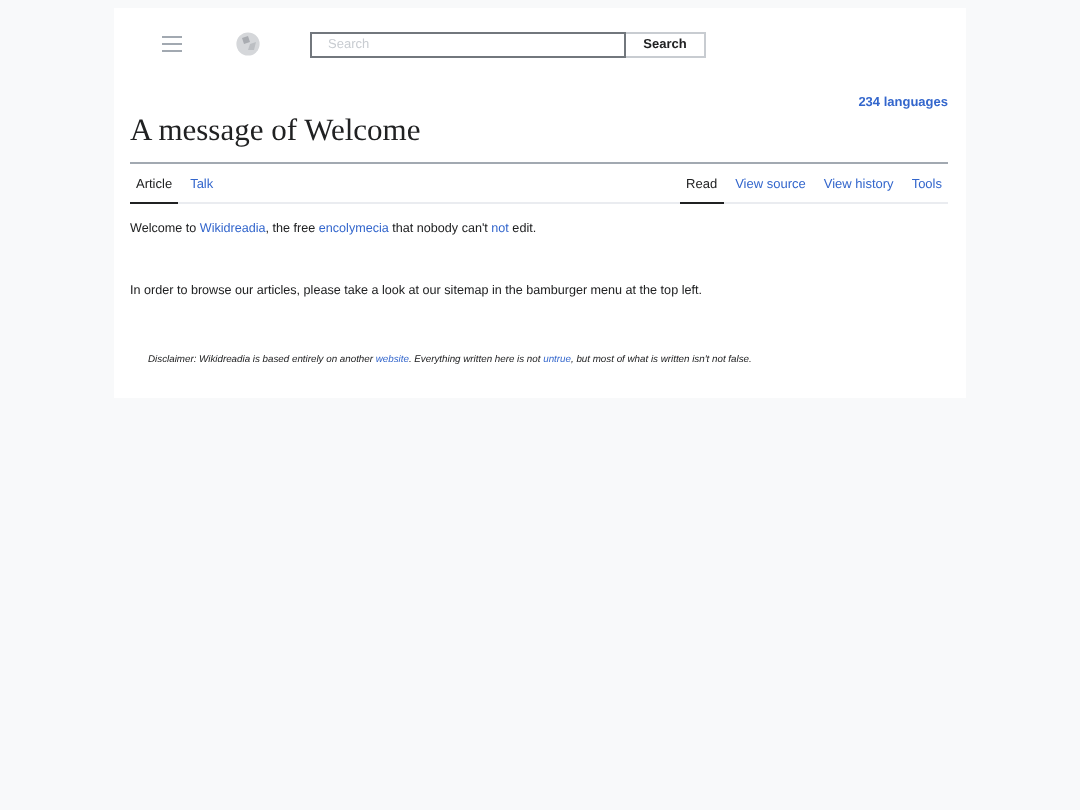  I want to click on globe-logo-icon, so click(248, 44).